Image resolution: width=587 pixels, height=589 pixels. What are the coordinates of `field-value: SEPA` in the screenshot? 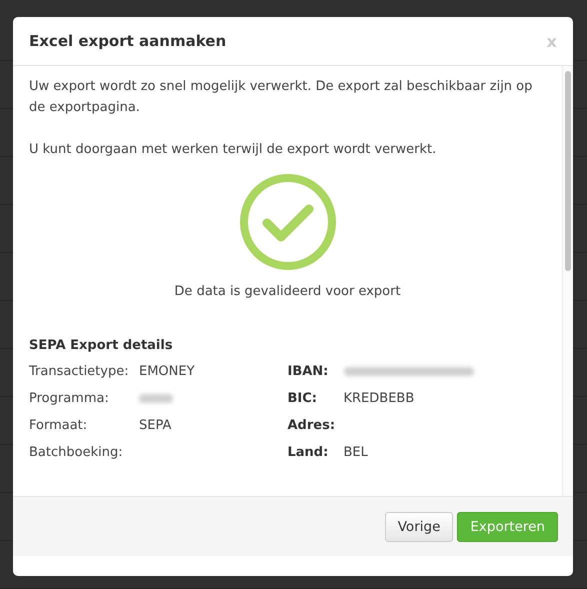 It's located at (155, 426).